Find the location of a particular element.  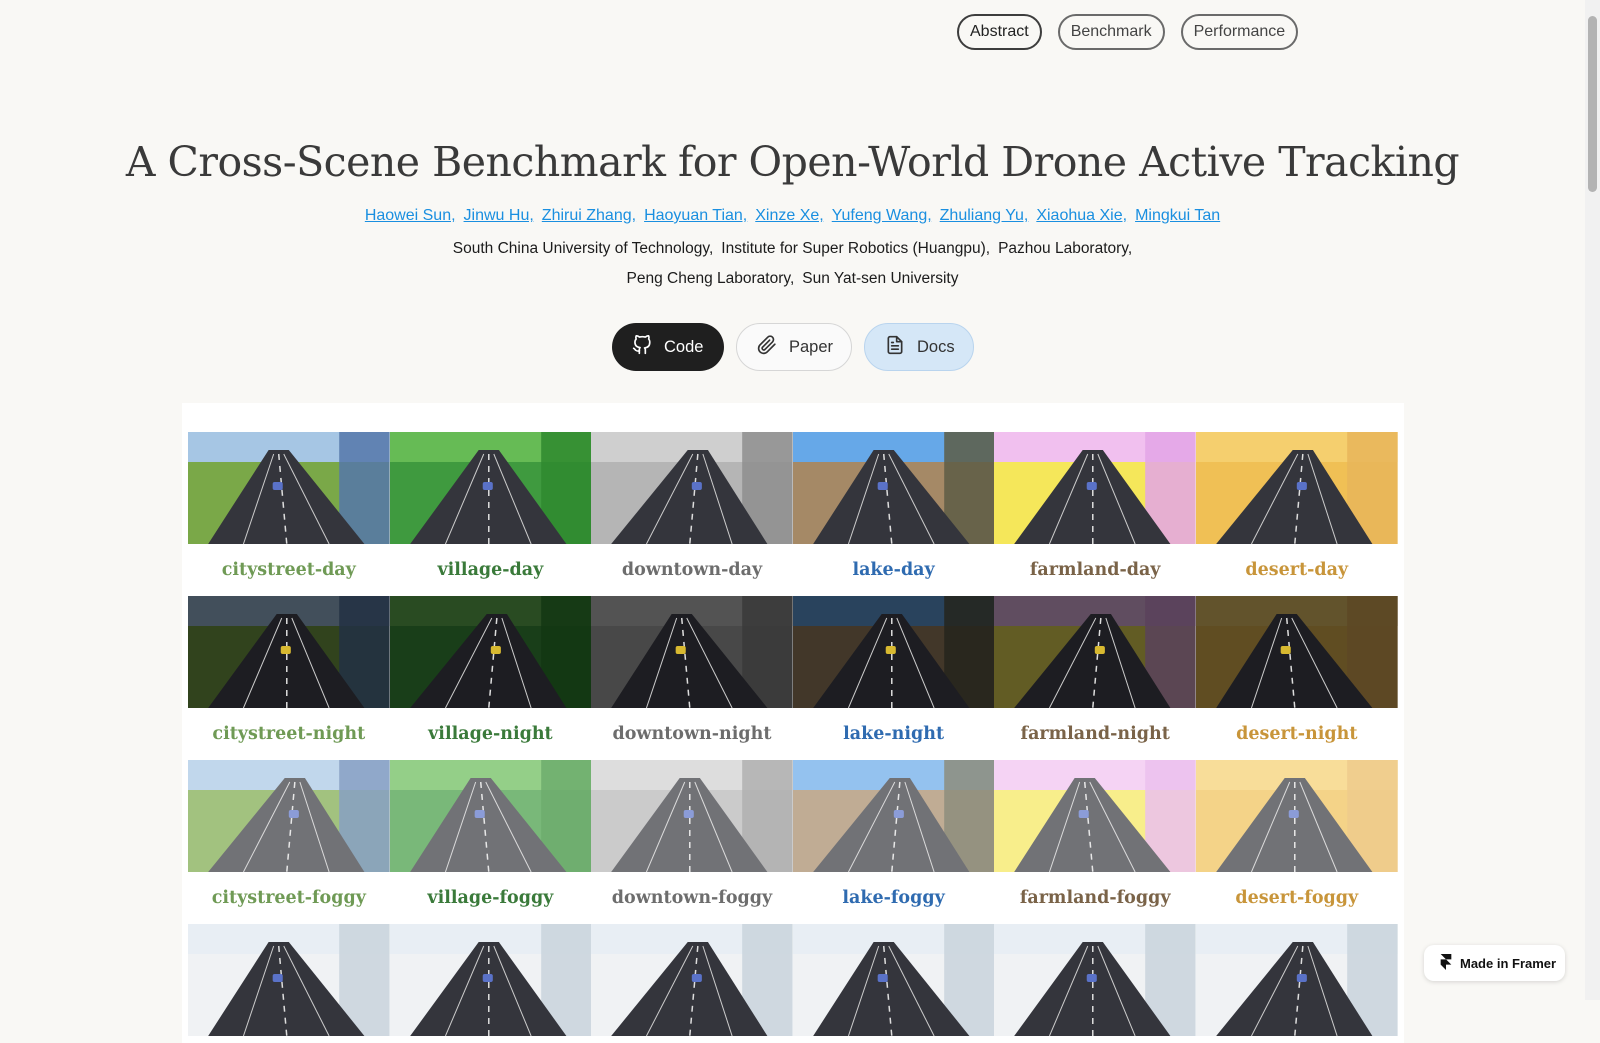

scene-label: citystreet-night is located at coordinates (289, 734).